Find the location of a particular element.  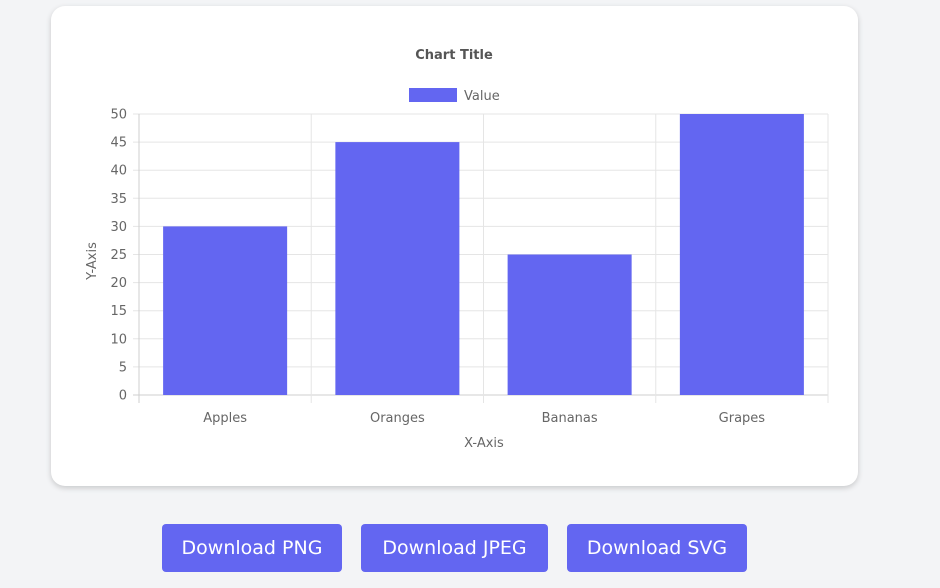

y-axis-label: Y-Axis is located at coordinates (92, 261).